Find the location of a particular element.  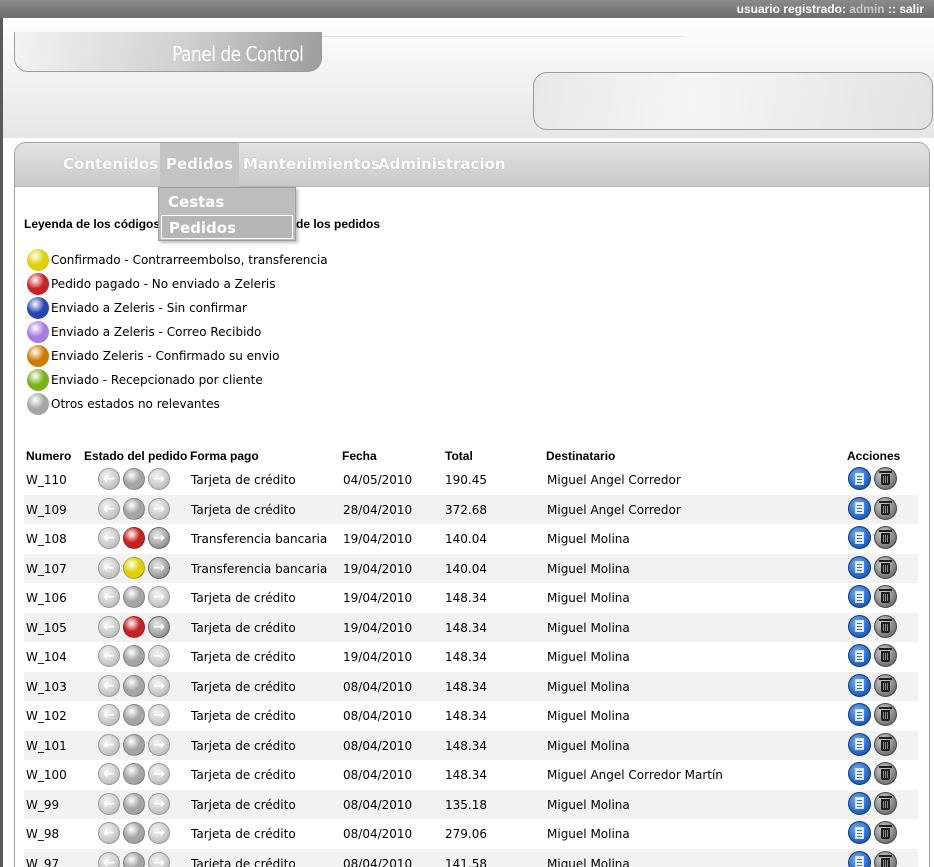

order-total: 190.45 is located at coordinates (466, 480).